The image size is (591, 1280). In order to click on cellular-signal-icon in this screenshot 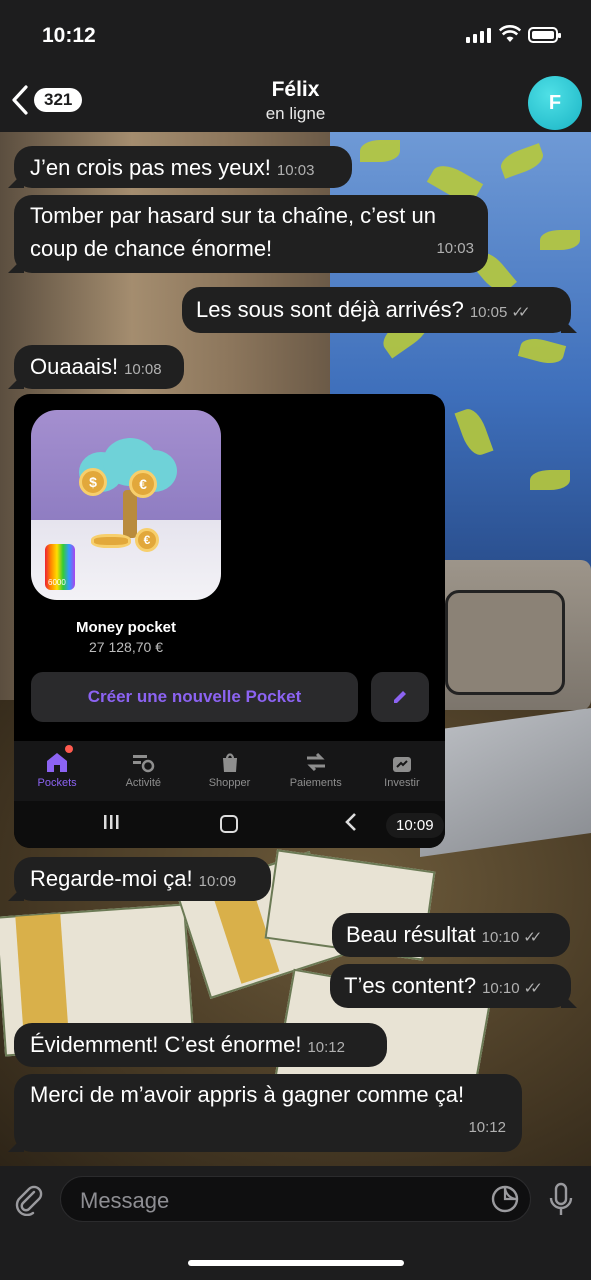, I will do `click(478, 35)`.